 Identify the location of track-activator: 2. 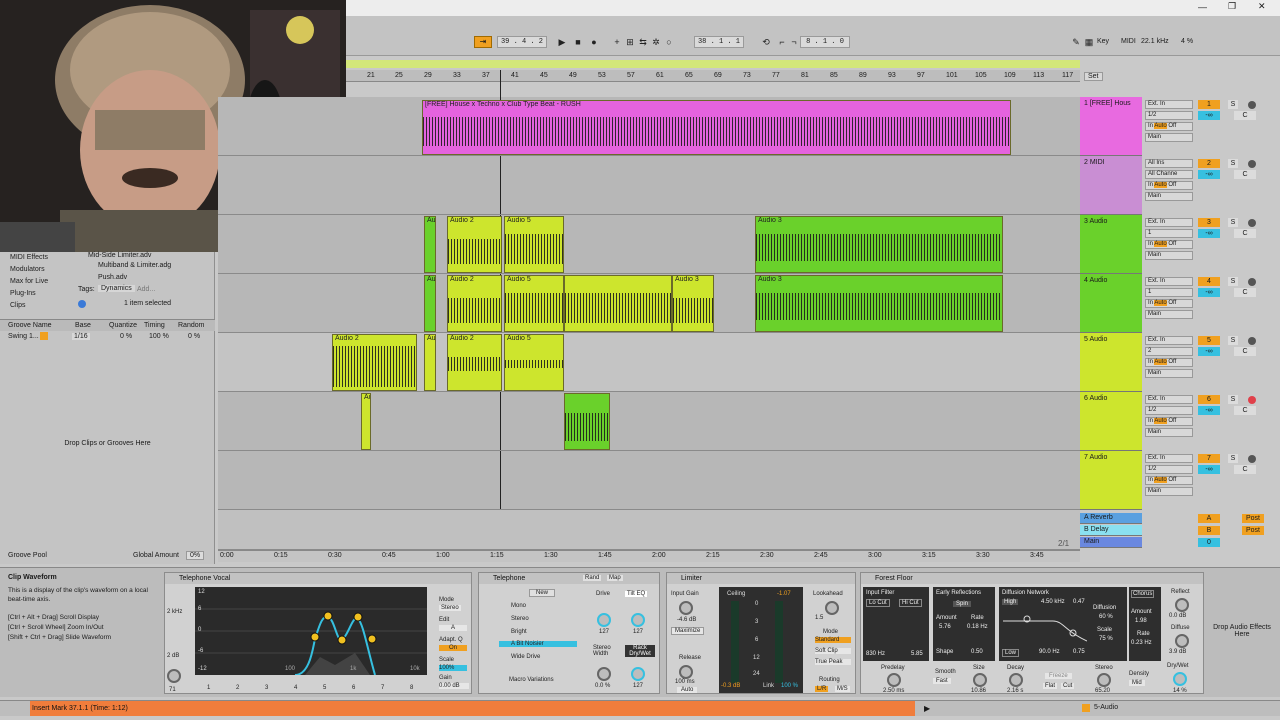
(1209, 163).